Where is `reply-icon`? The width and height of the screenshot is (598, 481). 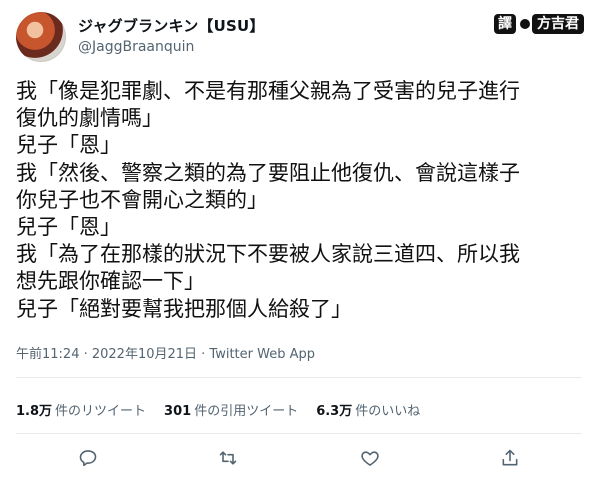 reply-icon is located at coordinates (88, 458).